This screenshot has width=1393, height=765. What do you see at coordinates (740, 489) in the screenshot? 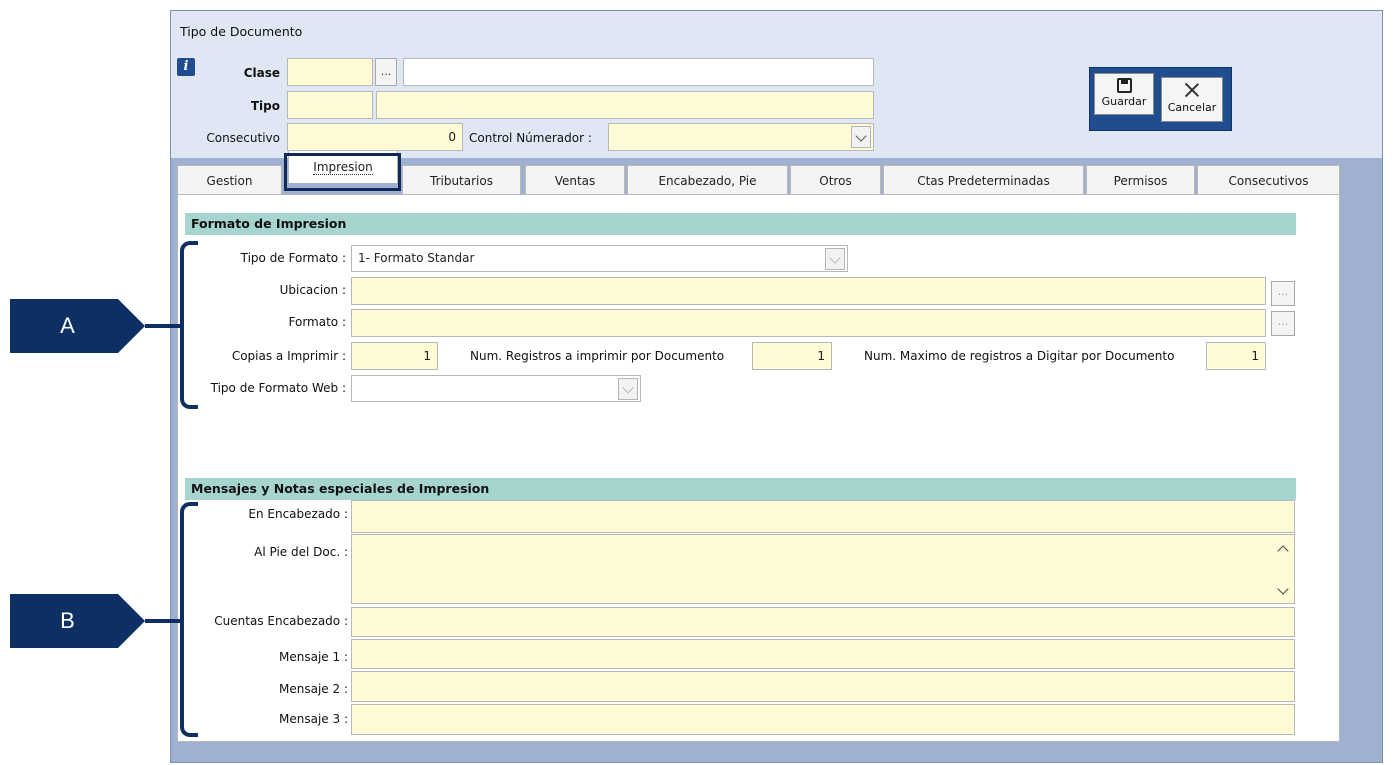
I see `section-mensajes-notas: Mensajes y Notas especiales de Impresion` at bounding box center [740, 489].